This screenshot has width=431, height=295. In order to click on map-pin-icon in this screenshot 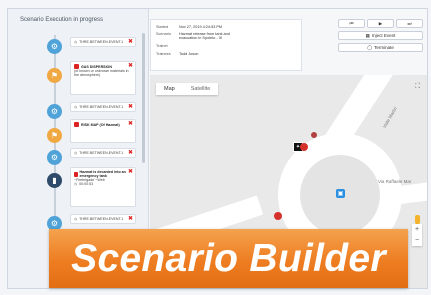, I will do `click(314, 135)`.